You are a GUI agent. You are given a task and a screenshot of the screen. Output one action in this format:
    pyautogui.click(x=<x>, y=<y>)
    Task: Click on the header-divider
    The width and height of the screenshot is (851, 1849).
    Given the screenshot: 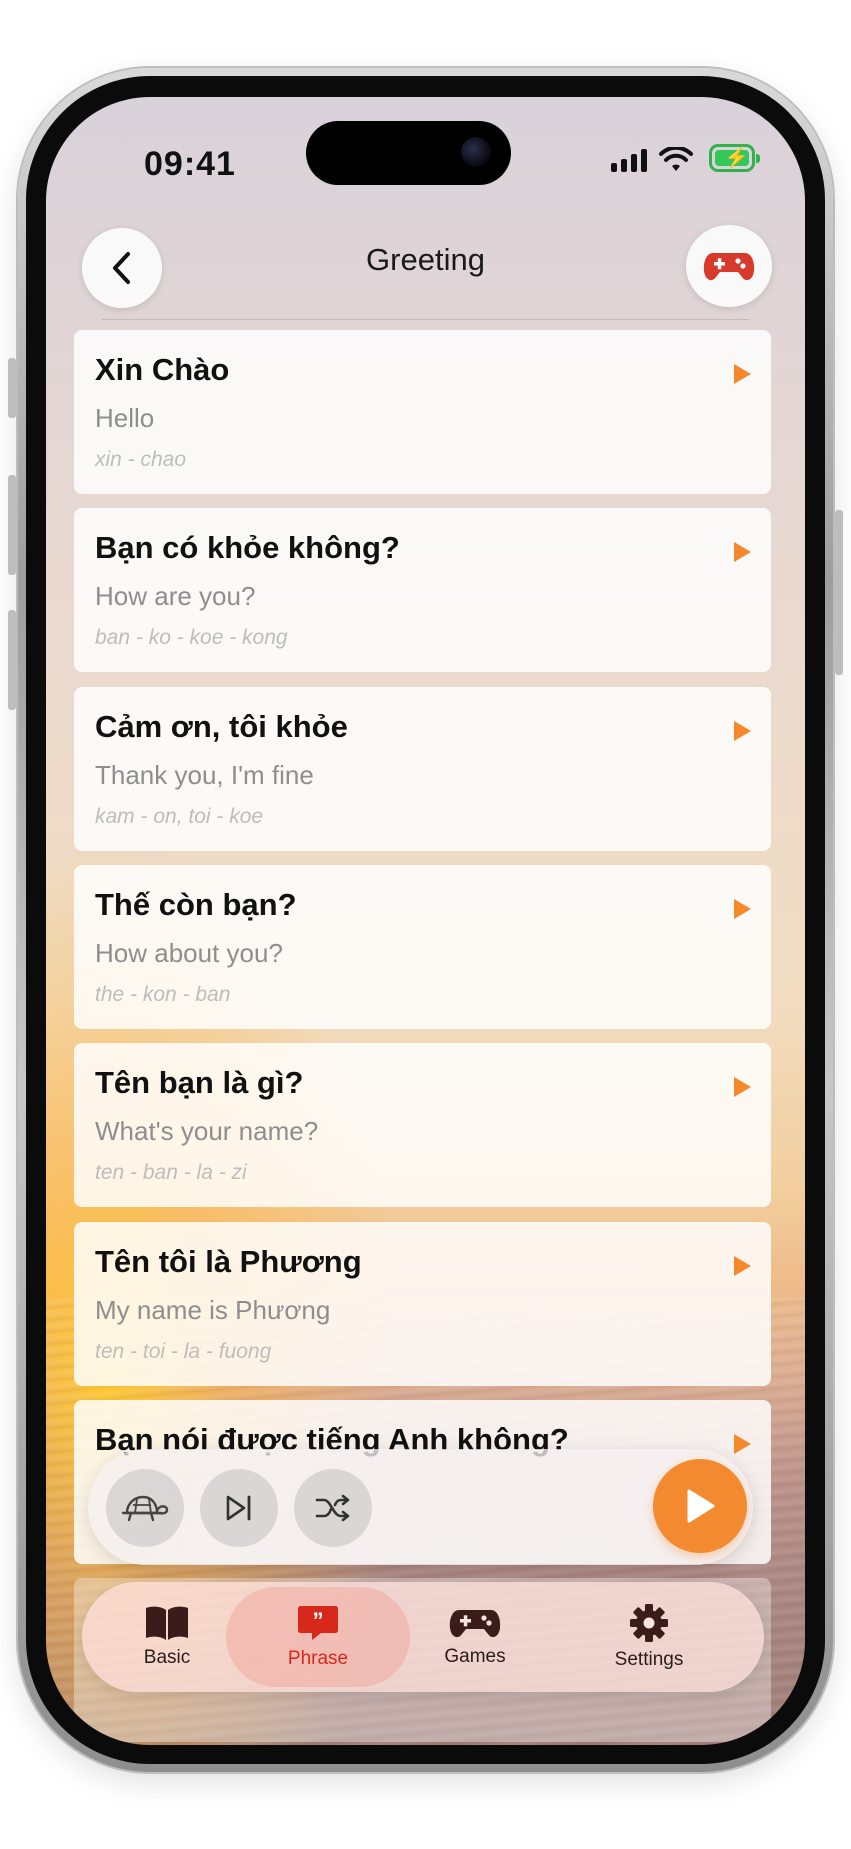 What is the action you would take?
    pyautogui.click(x=425, y=319)
    